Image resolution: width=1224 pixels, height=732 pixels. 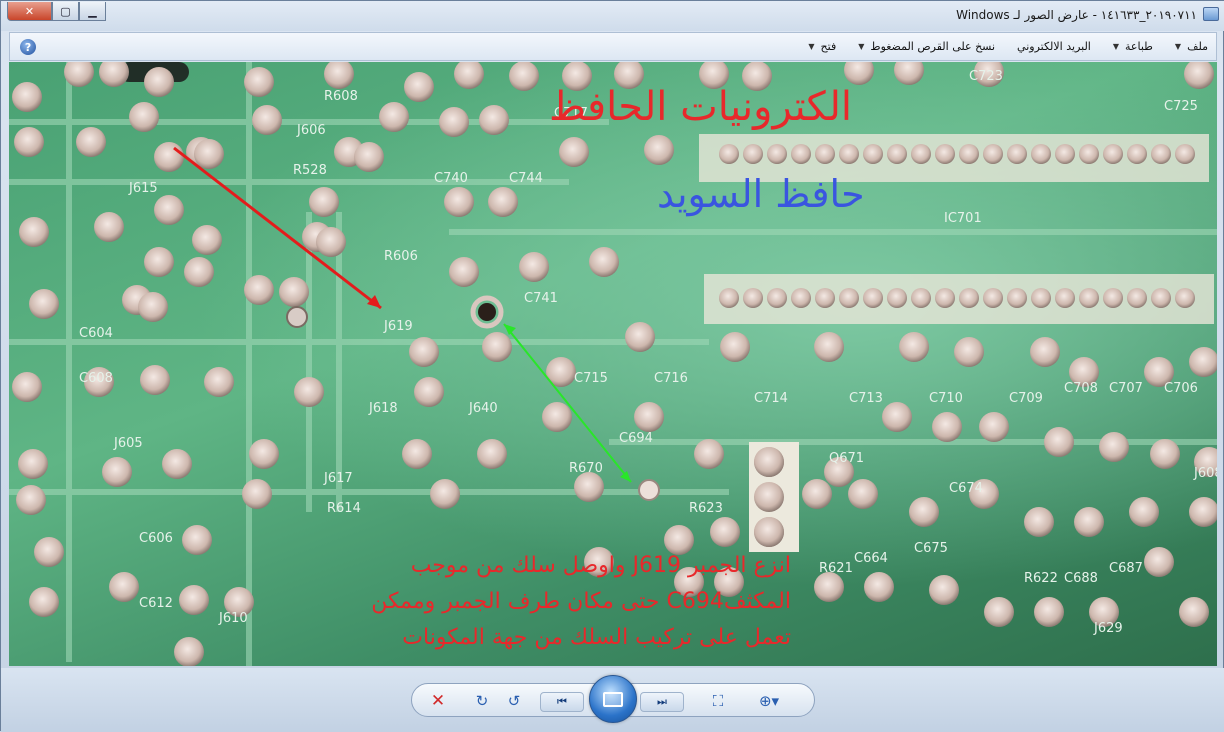 I want to click on rotate-counterclockwise-icon: ↺, so click(x=514, y=701).